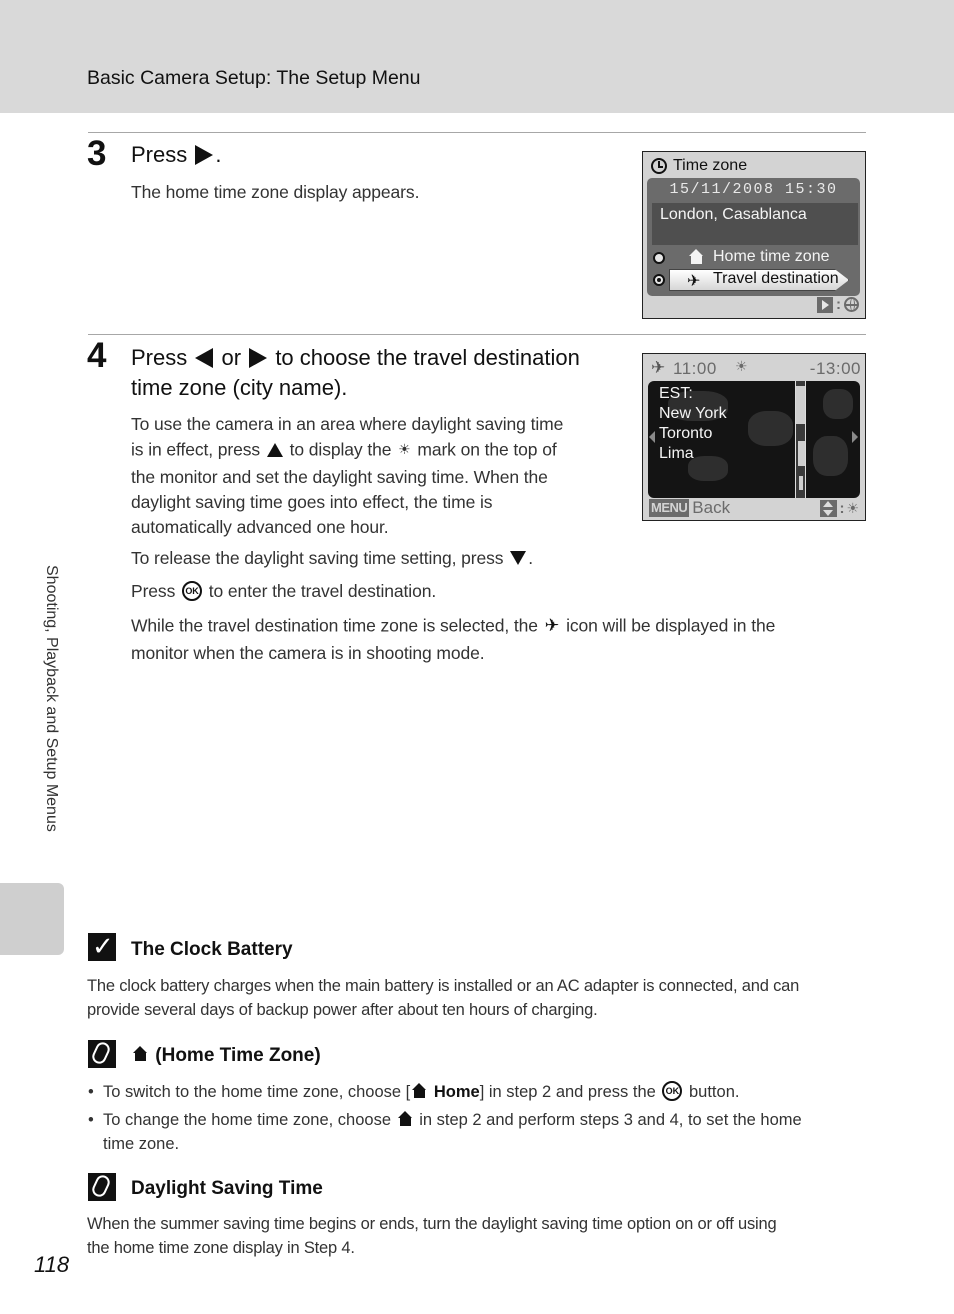 Image resolution: width=954 pixels, height=1314 pixels. I want to click on step-number: 4, so click(97, 355).